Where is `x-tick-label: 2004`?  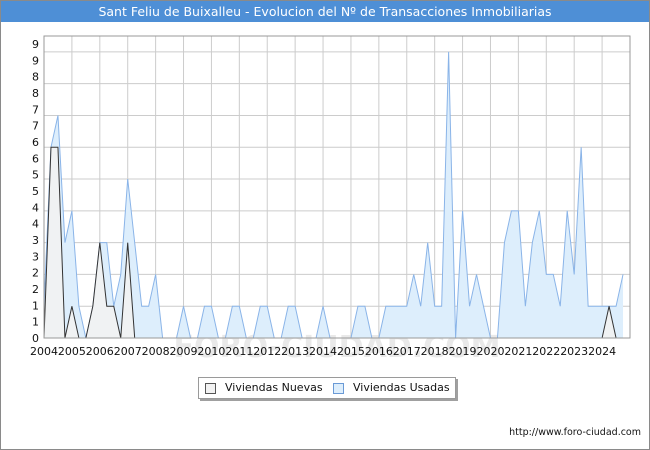
x-tick-label: 2004 is located at coordinates (44, 351).